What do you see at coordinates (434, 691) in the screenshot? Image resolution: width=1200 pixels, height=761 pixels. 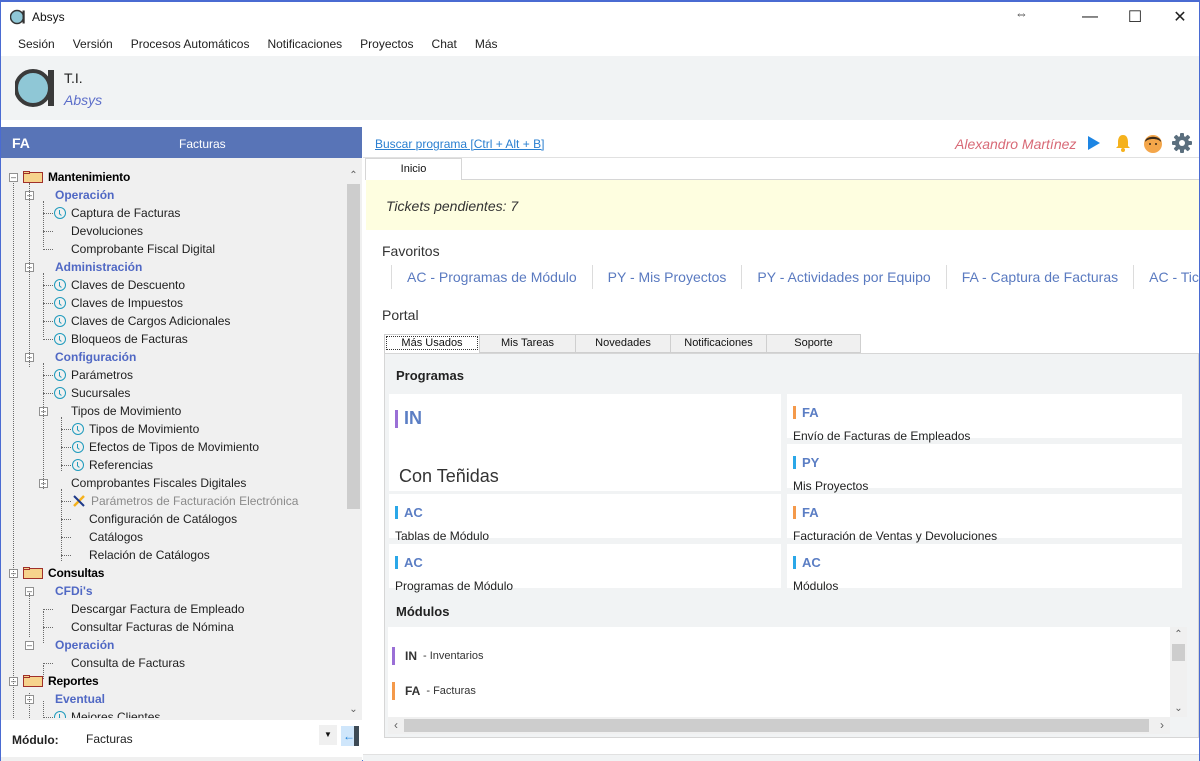 I see `module-list-item: FA - Facturas` at bounding box center [434, 691].